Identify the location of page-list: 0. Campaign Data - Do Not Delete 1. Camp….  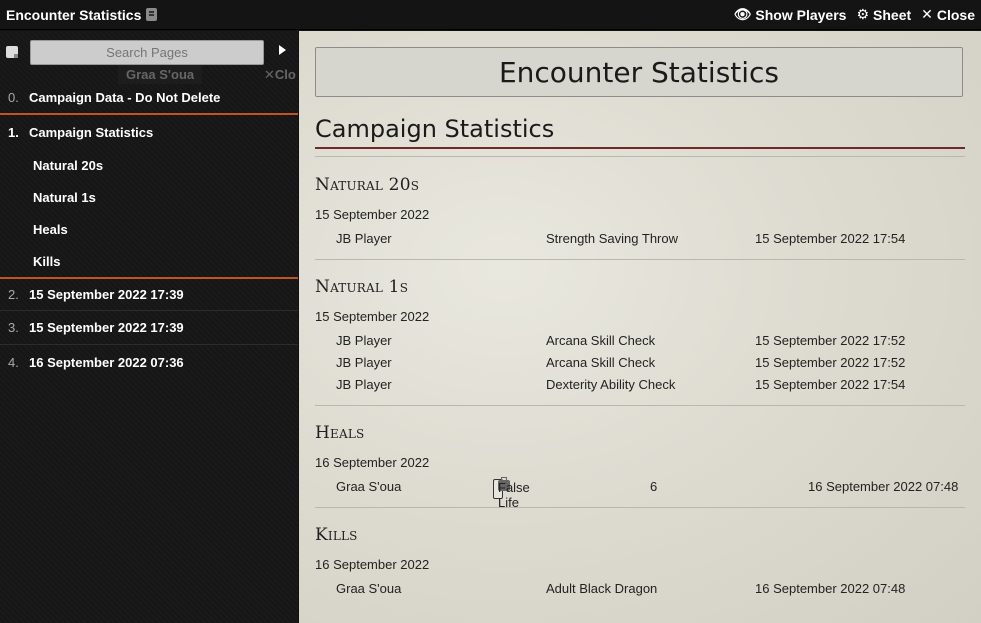
(149, 230).